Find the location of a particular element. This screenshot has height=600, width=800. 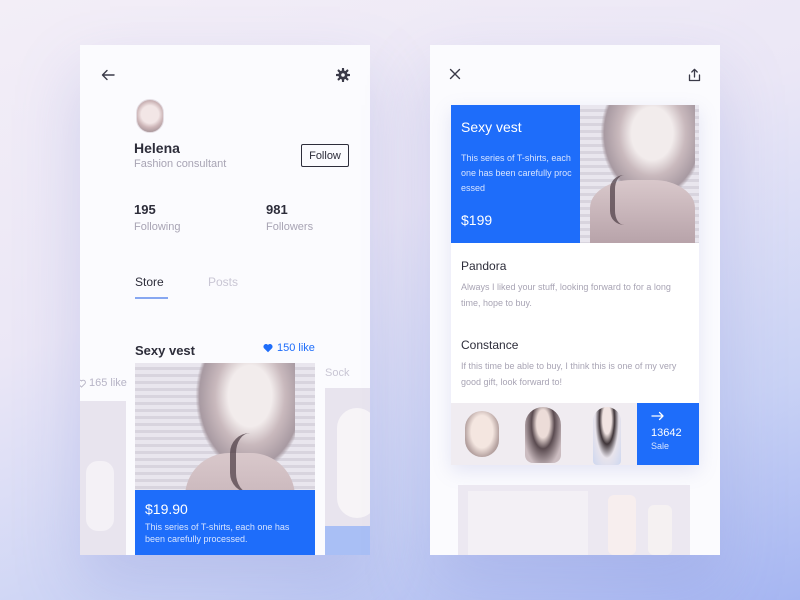

followers-count: 981 is located at coordinates (277, 209).